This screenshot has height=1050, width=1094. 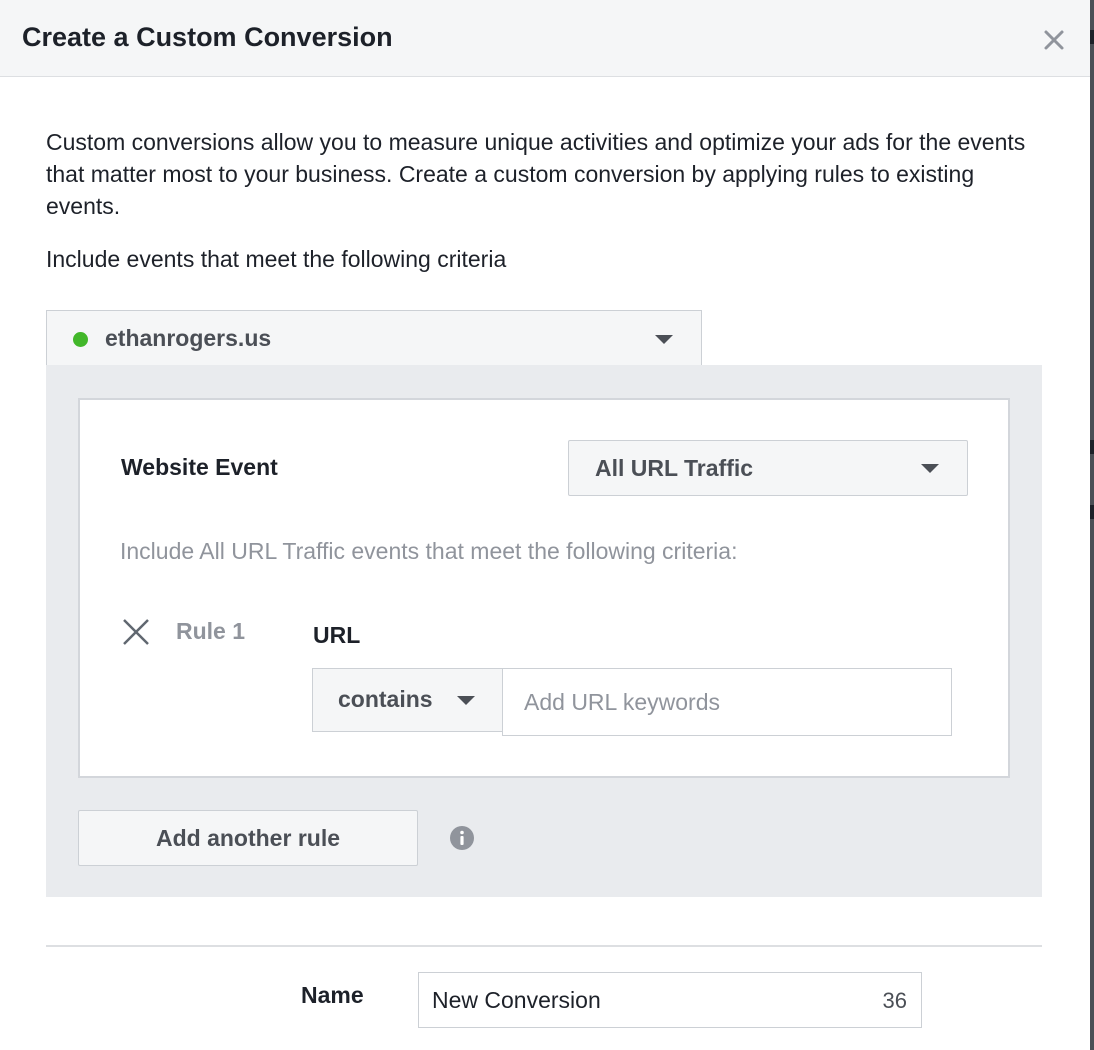 What do you see at coordinates (1054, 40) in the screenshot?
I see `close-icon` at bounding box center [1054, 40].